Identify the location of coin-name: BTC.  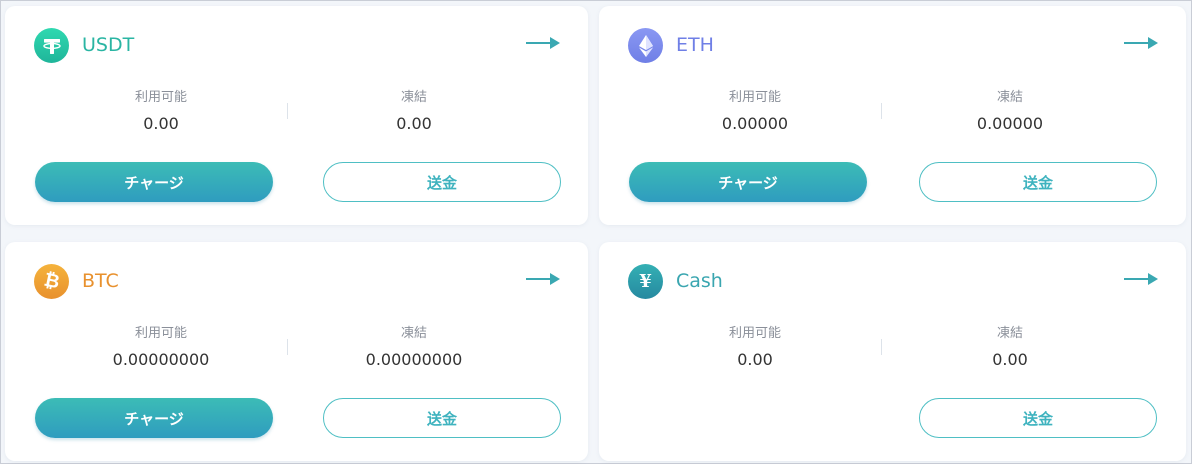
(100, 281).